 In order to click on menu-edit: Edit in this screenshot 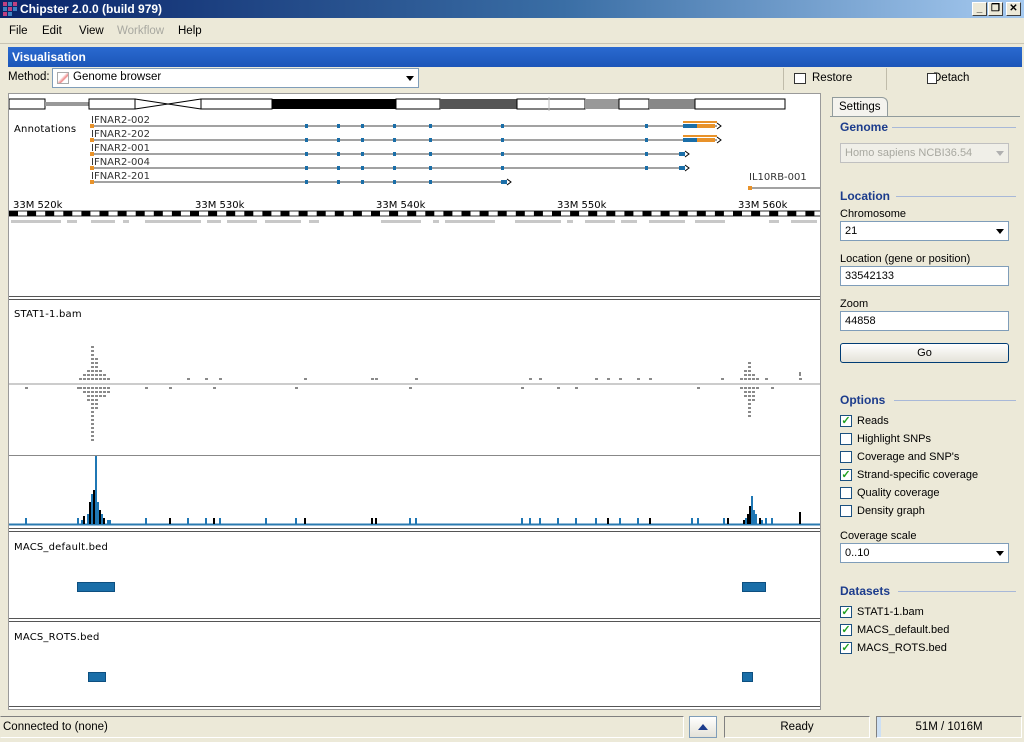, I will do `click(52, 31)`.